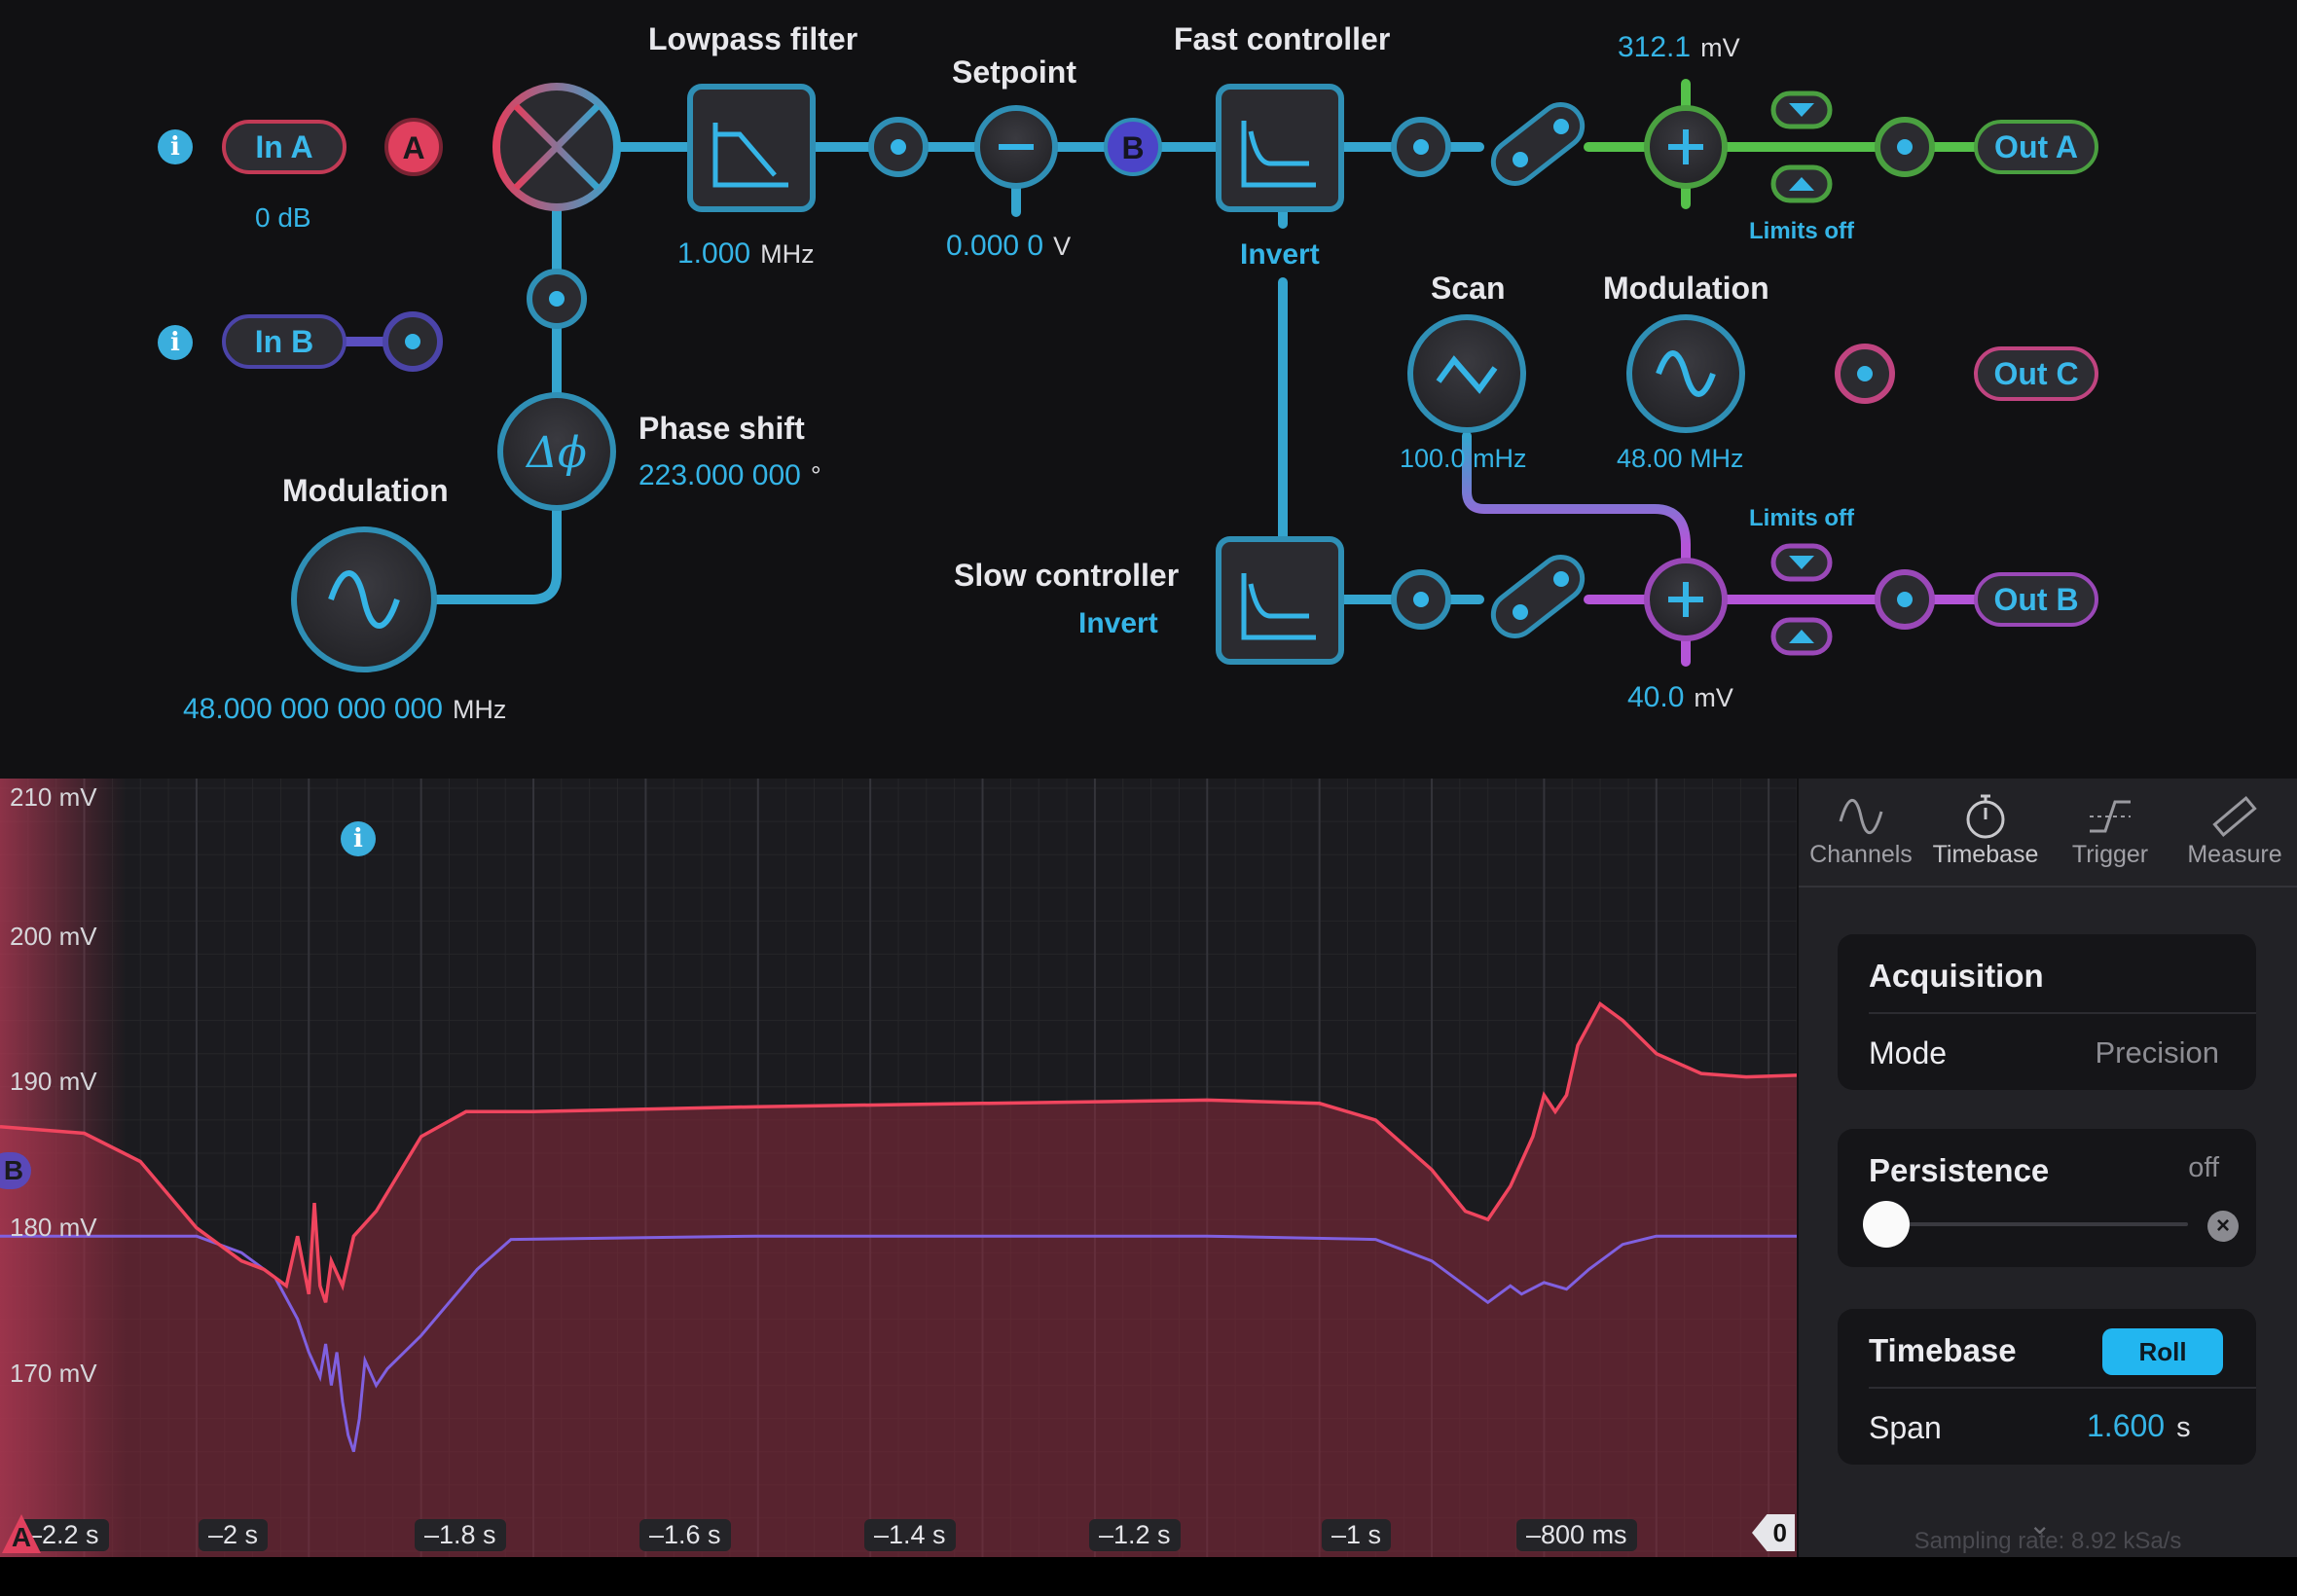  What do you see at coordinates (1686, 147) in the screenshot?
I see `sum-node-a` at bounding box center [1686, 147].